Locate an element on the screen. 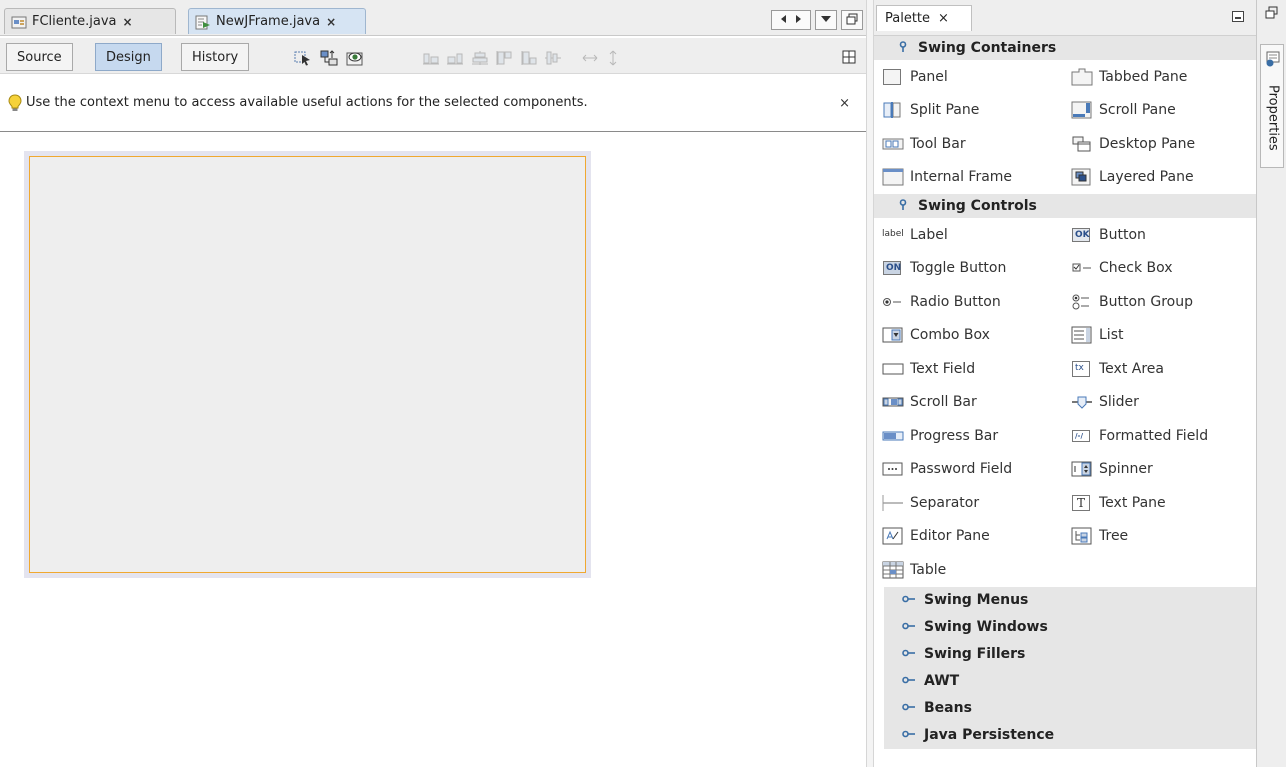 This screenshot has height=767, width=1286. palette-item-toggle-button: ON Toggle Button is located at coordinates (975, 269).